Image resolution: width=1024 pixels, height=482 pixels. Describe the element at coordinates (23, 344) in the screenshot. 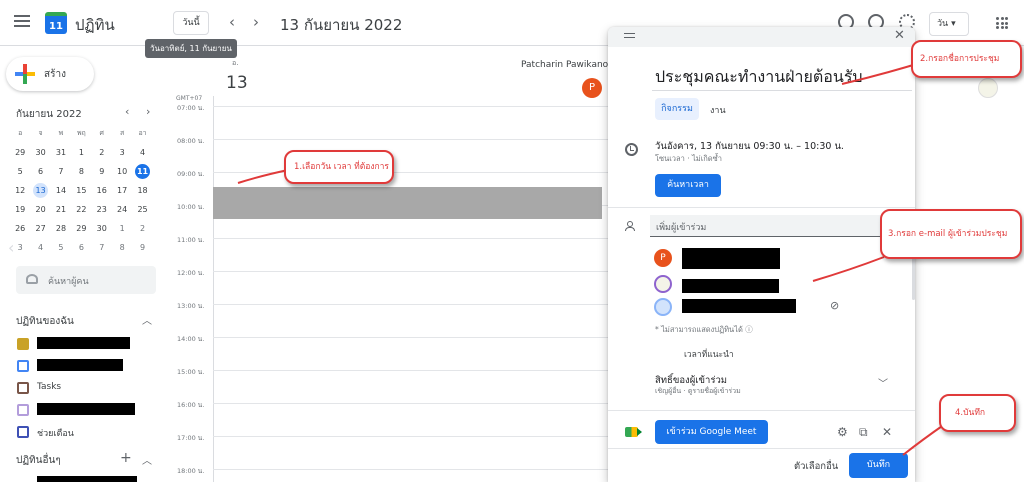

I see `checkbox-checked-icon` at that location.